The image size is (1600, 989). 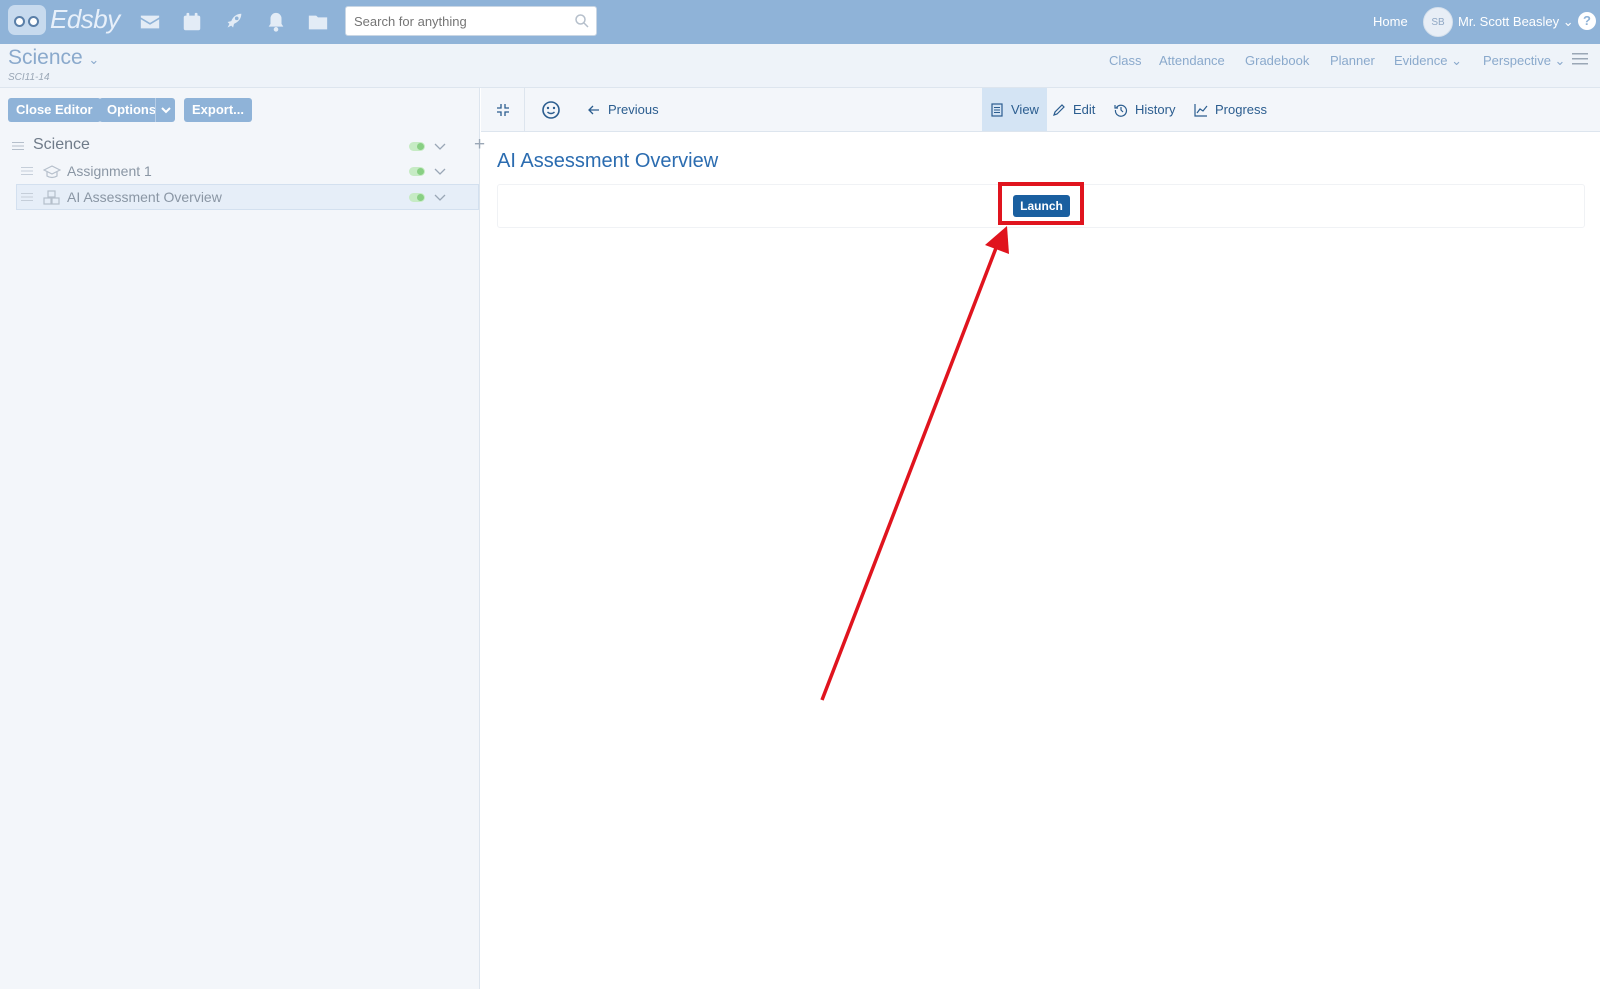 I want to click on nav-attendance: Attendance, so click(x=1192, y=60).